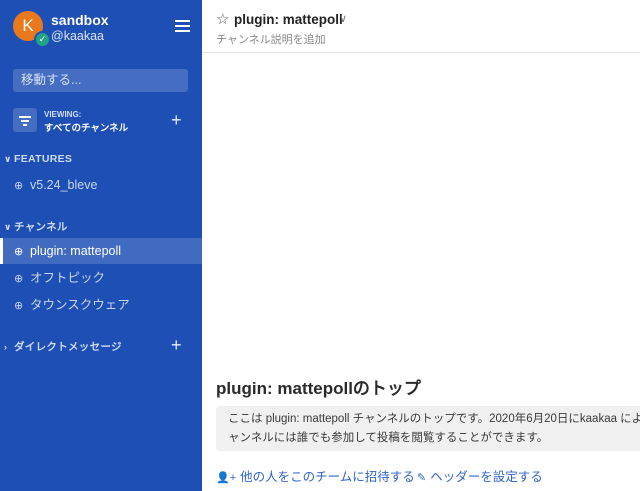  I want to click on invite-members-link: 👤+ 他の人をこのチームに招待する, so click(315, 475).